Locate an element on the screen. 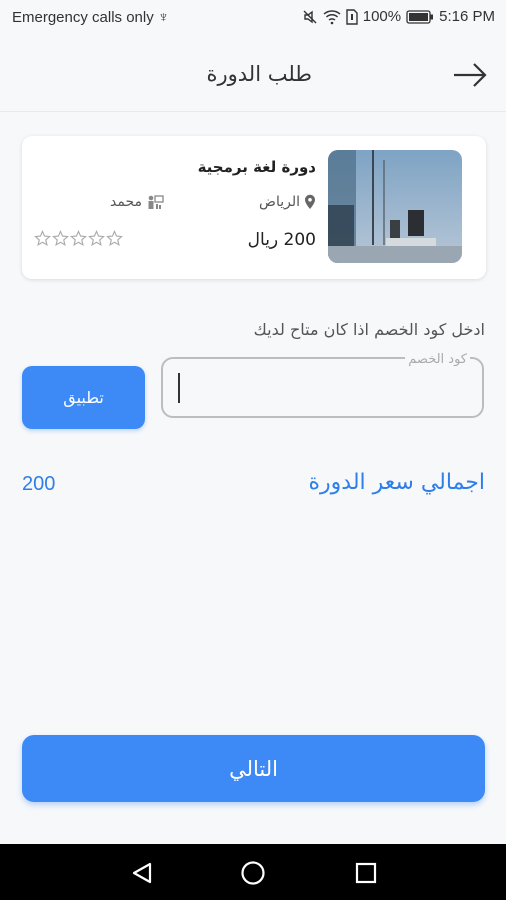  course-price: 200 ريال is located at coordinates (281, 240).